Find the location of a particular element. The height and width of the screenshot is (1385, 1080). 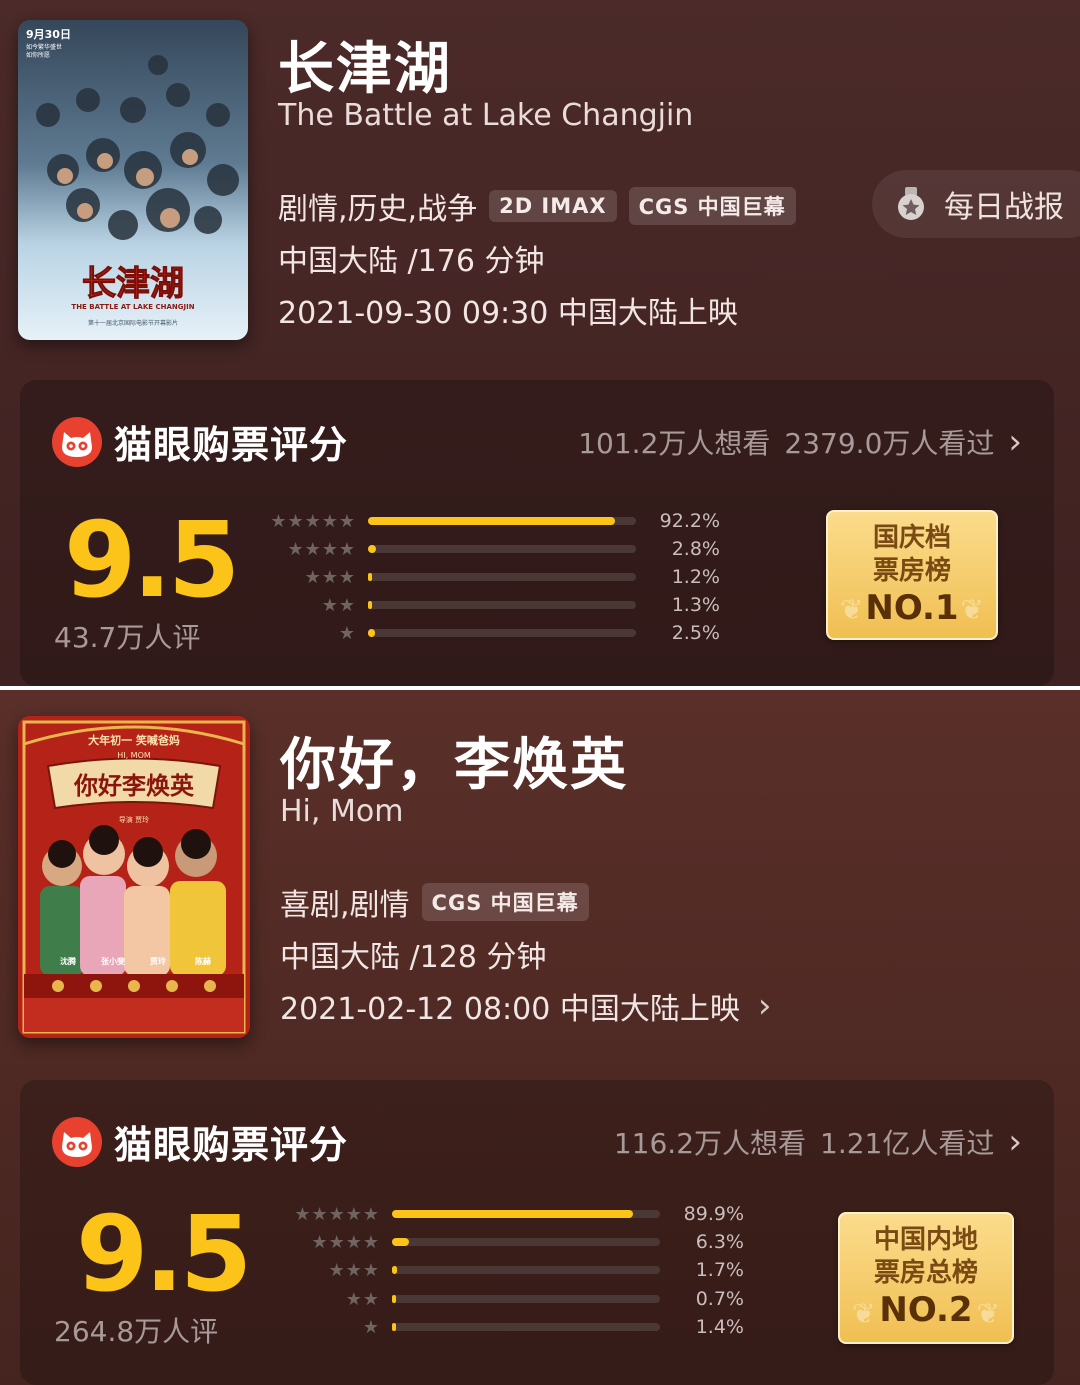

format-tag: 2D IMAX is located at coordinates (553, 206).